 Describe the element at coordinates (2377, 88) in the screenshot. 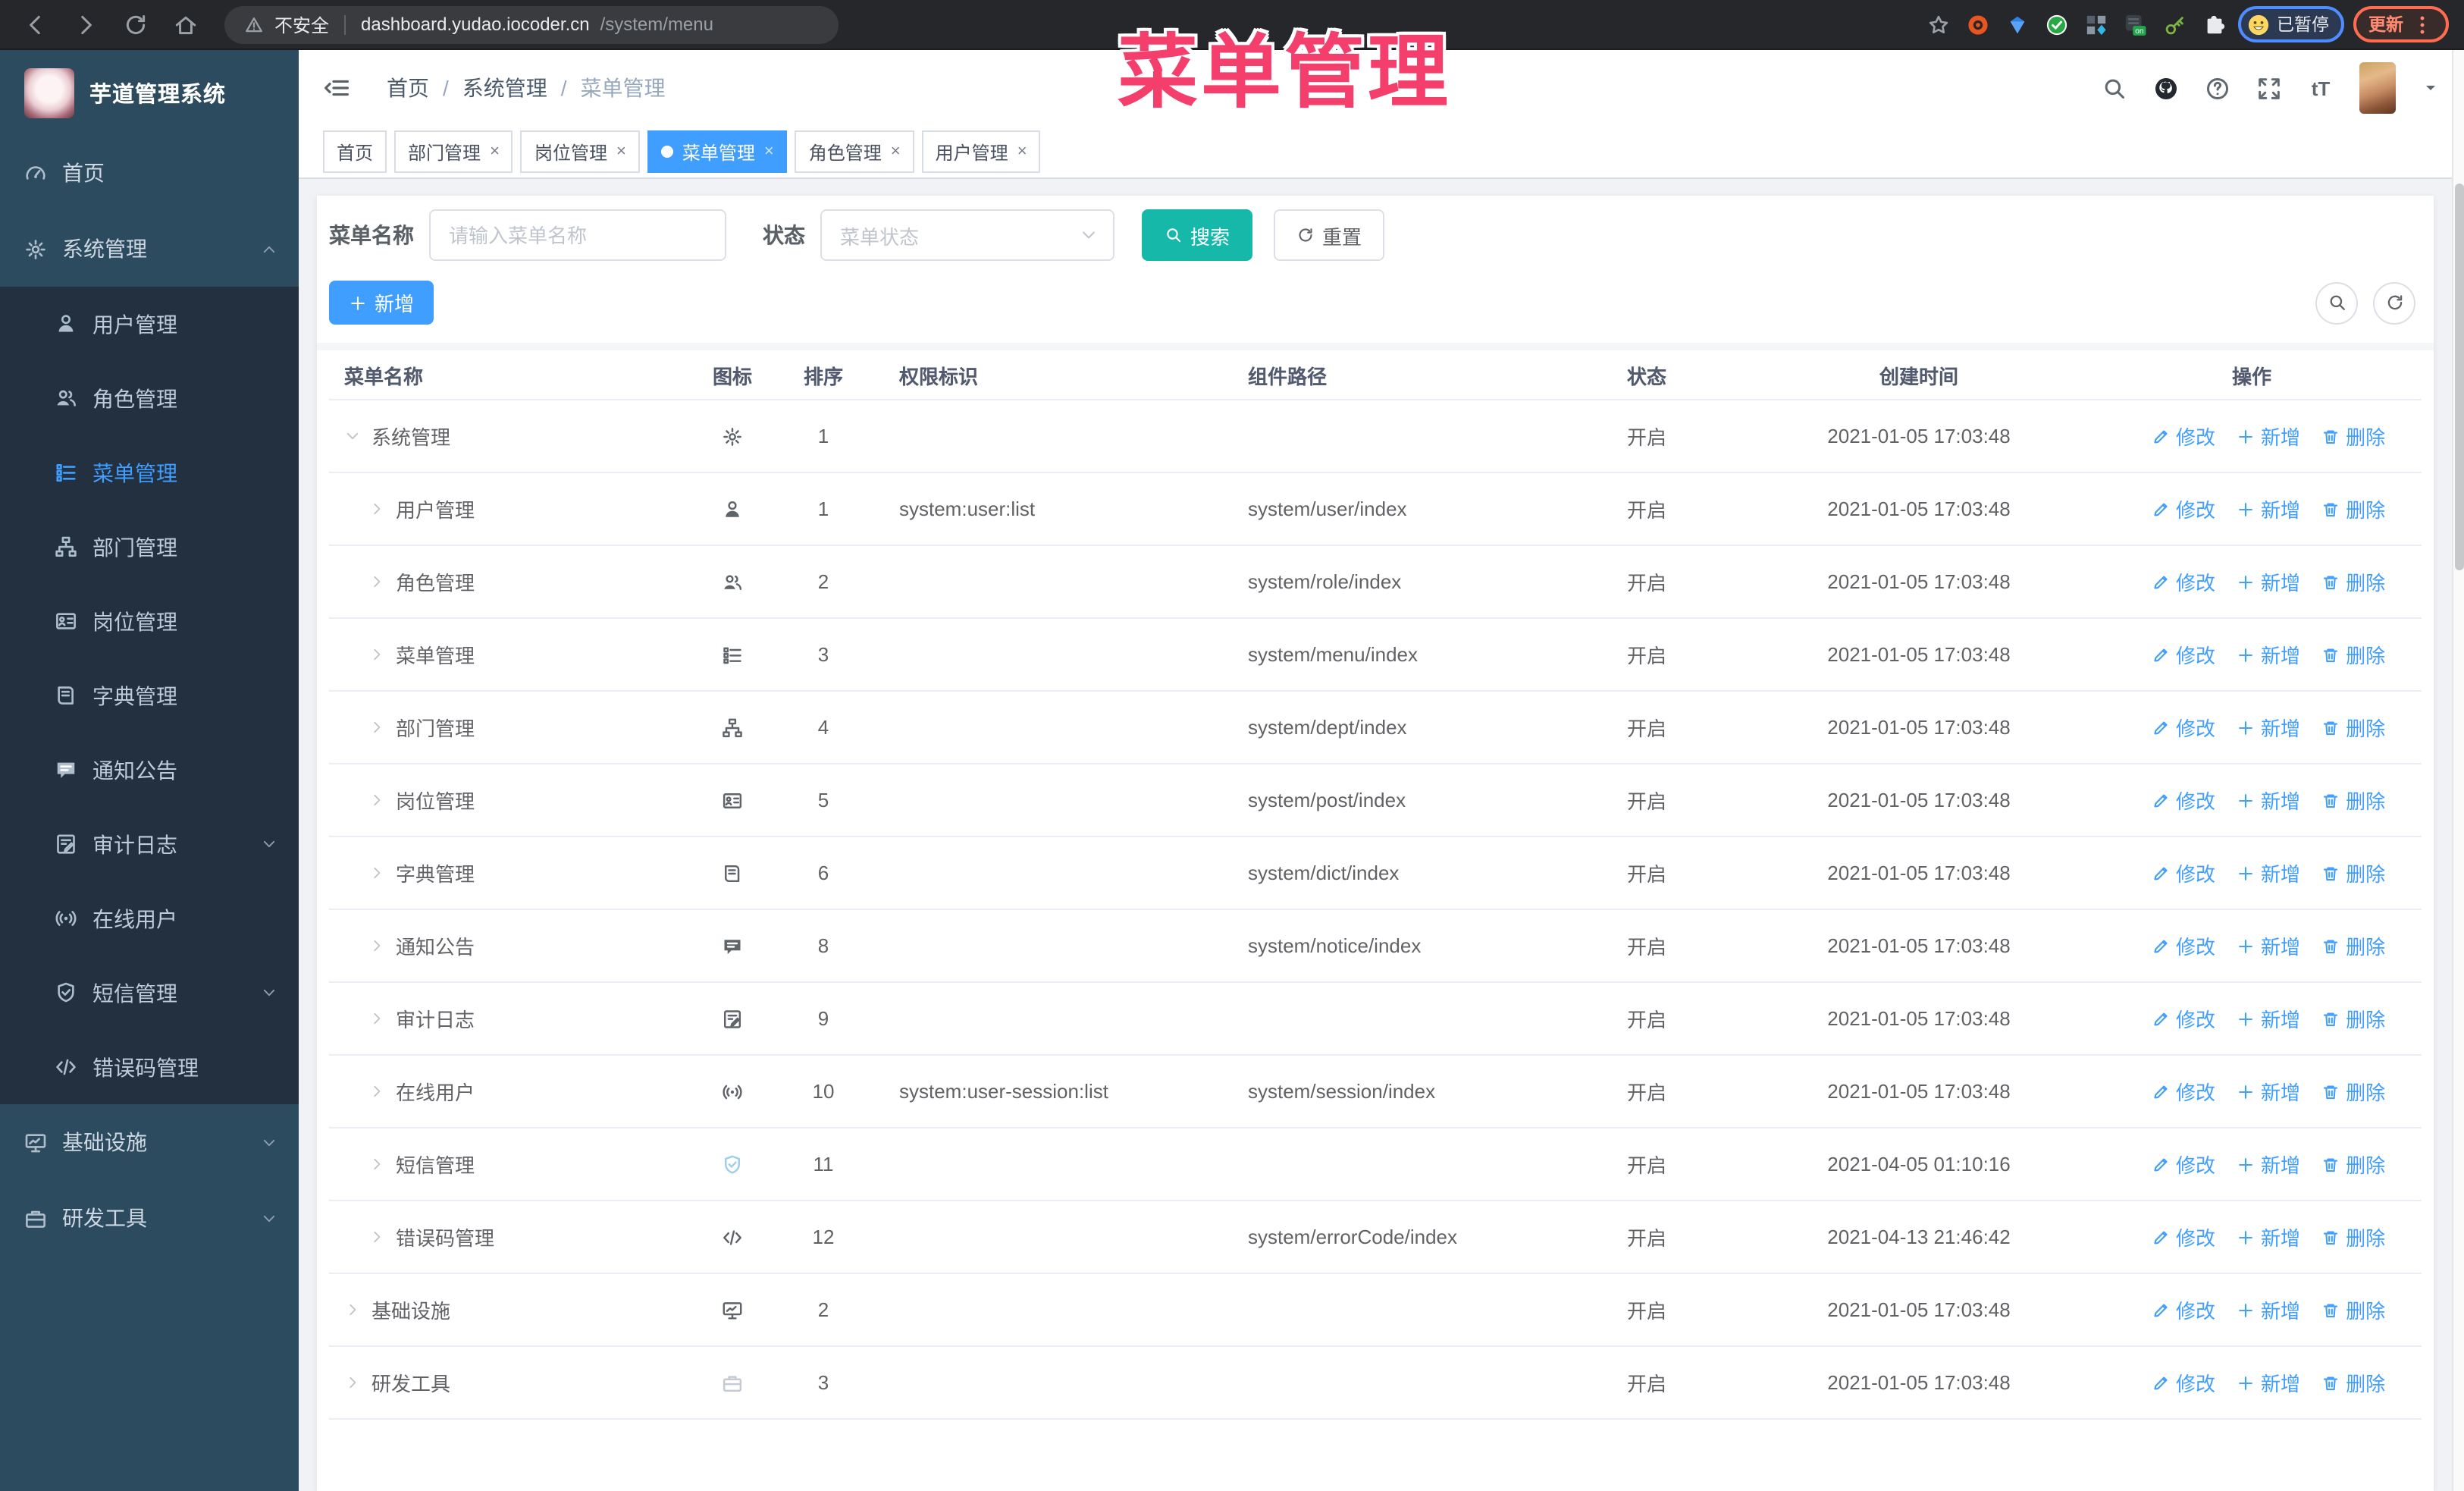

I see `avatar` at that location.